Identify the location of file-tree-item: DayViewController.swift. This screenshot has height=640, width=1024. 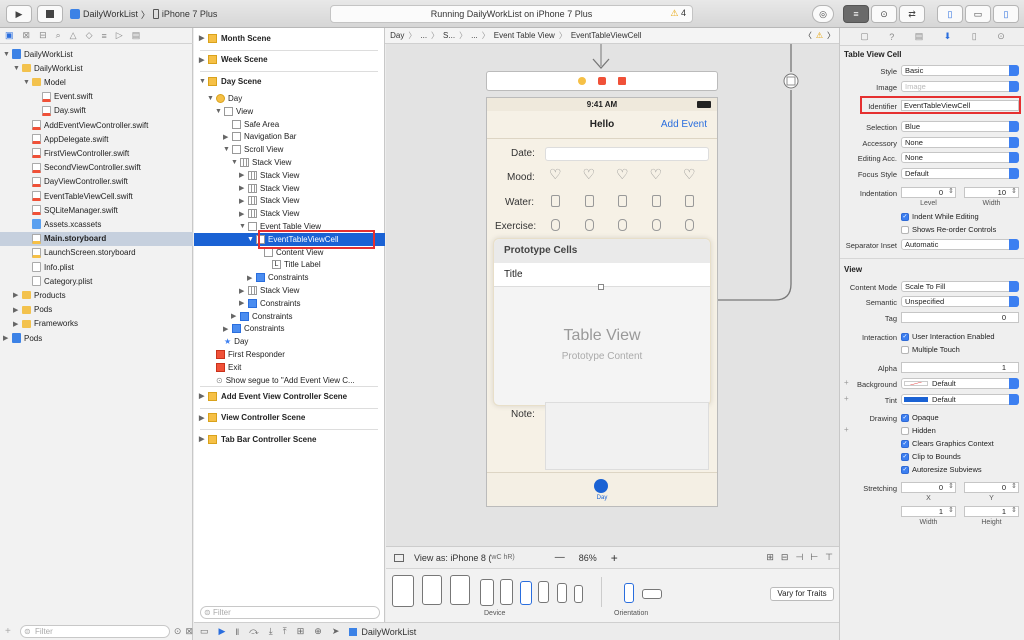
(96, 182).